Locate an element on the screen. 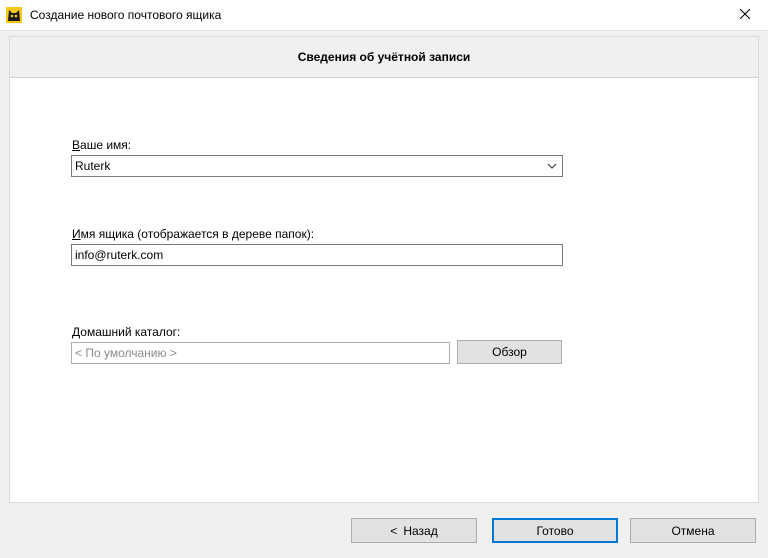  name-value: Ruterk is located at coordinates (93, 166).